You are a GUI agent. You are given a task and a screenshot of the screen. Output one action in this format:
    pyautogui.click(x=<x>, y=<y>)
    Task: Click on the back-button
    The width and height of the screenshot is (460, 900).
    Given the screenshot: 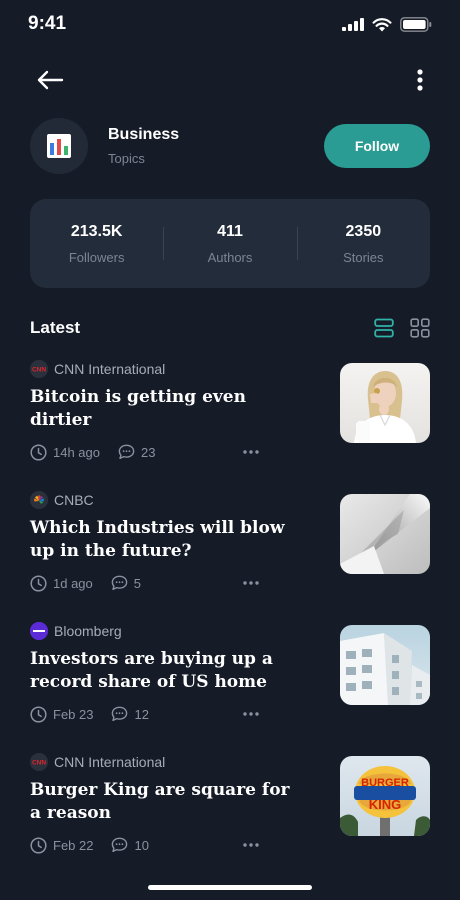 What is the action you would take?
    pyautogui.click(x=50, y=80)
    